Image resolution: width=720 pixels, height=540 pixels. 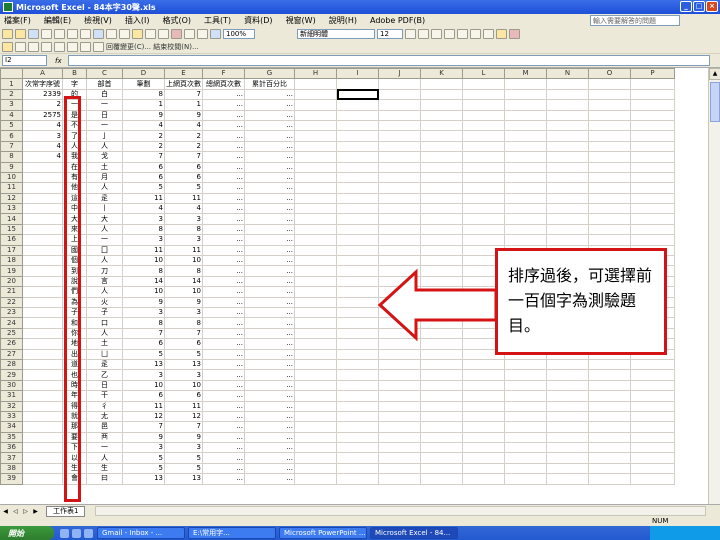 What do you see at coordinates (74, 115) in the screenshot?
I see `cell: 是` at bounding box center [74, 115].